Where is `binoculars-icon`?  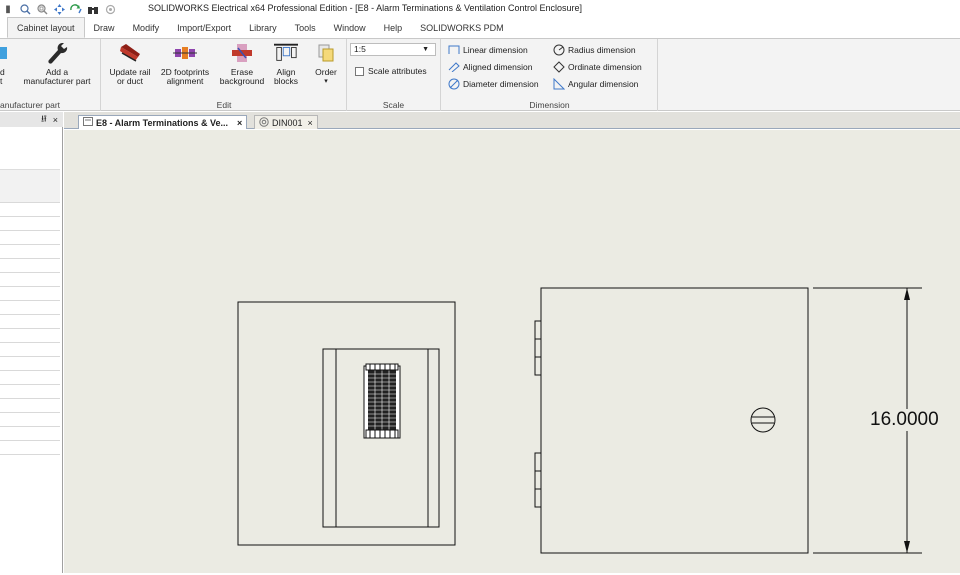 binoculars-icon is located at coordinates (93, 9).